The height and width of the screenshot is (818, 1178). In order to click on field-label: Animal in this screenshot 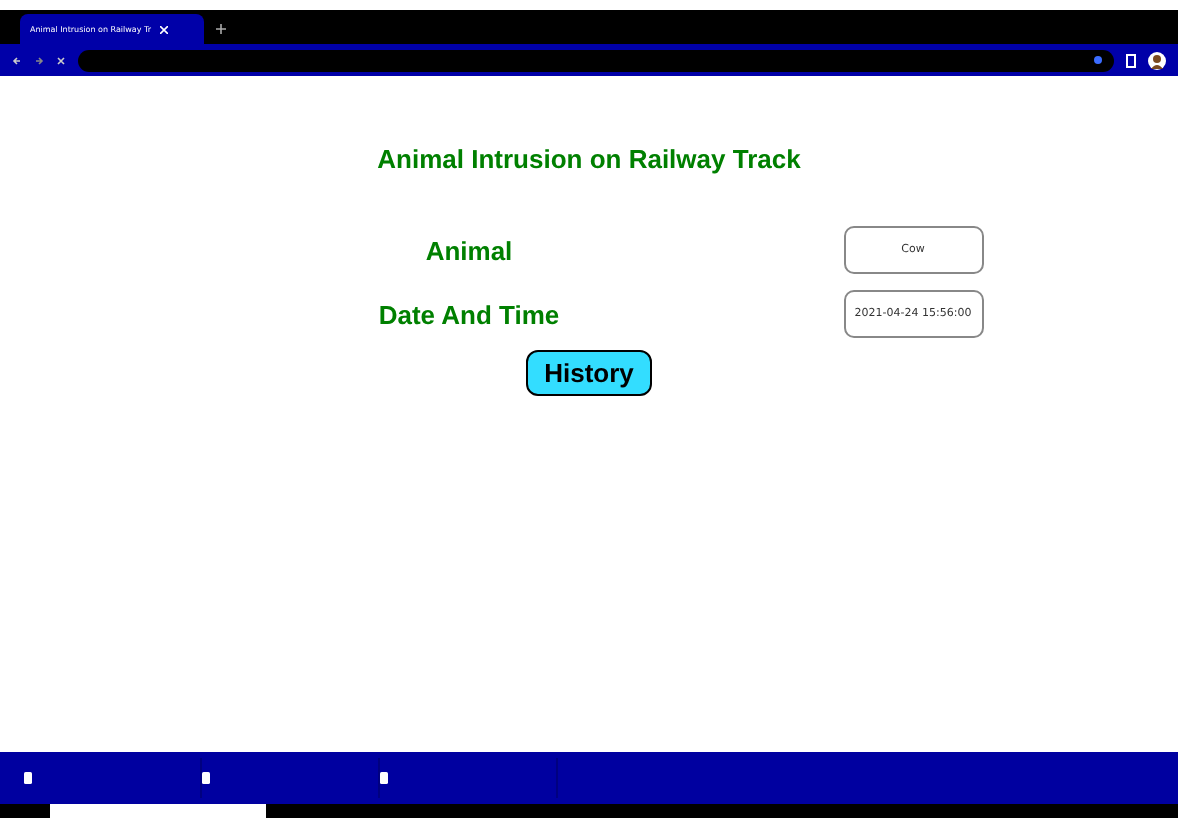, I will do `click(469, 250)`.